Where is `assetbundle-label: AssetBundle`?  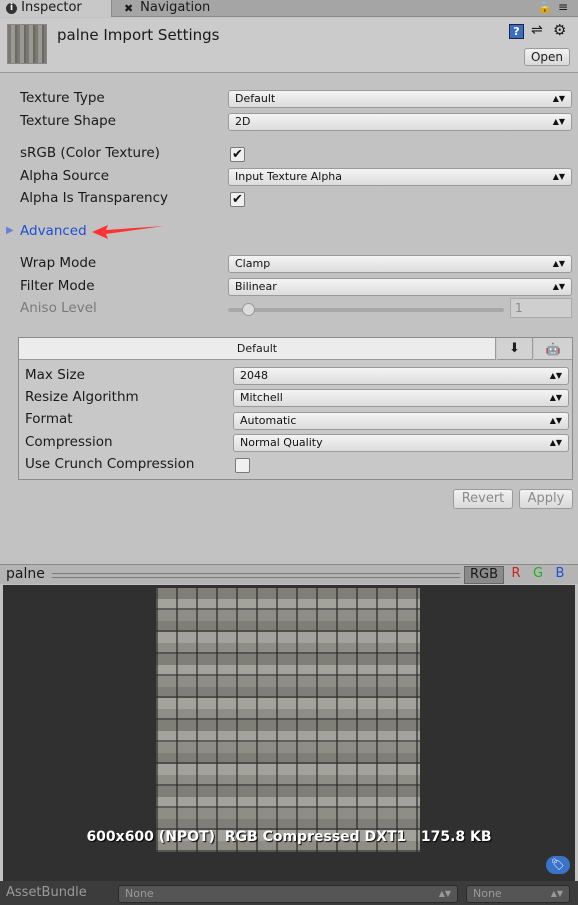 assetbundle-label: AssetBundle is located at coordinates (46, 892).